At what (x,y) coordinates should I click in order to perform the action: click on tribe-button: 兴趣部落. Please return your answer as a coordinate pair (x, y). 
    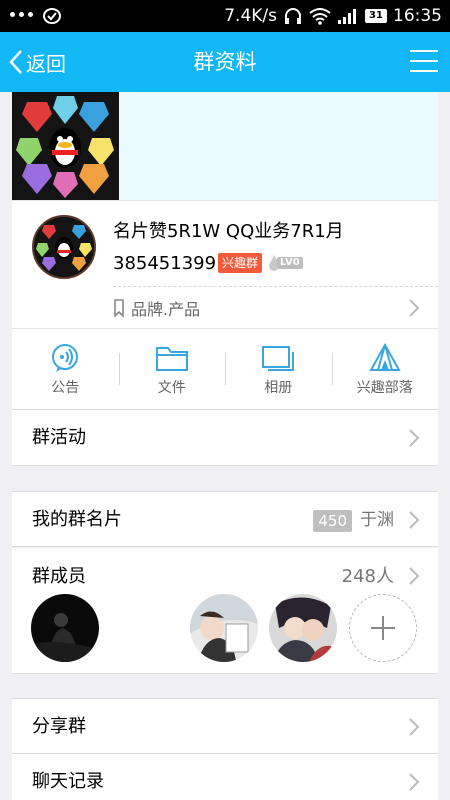
    Looking at the image, I should click on (385, 369).